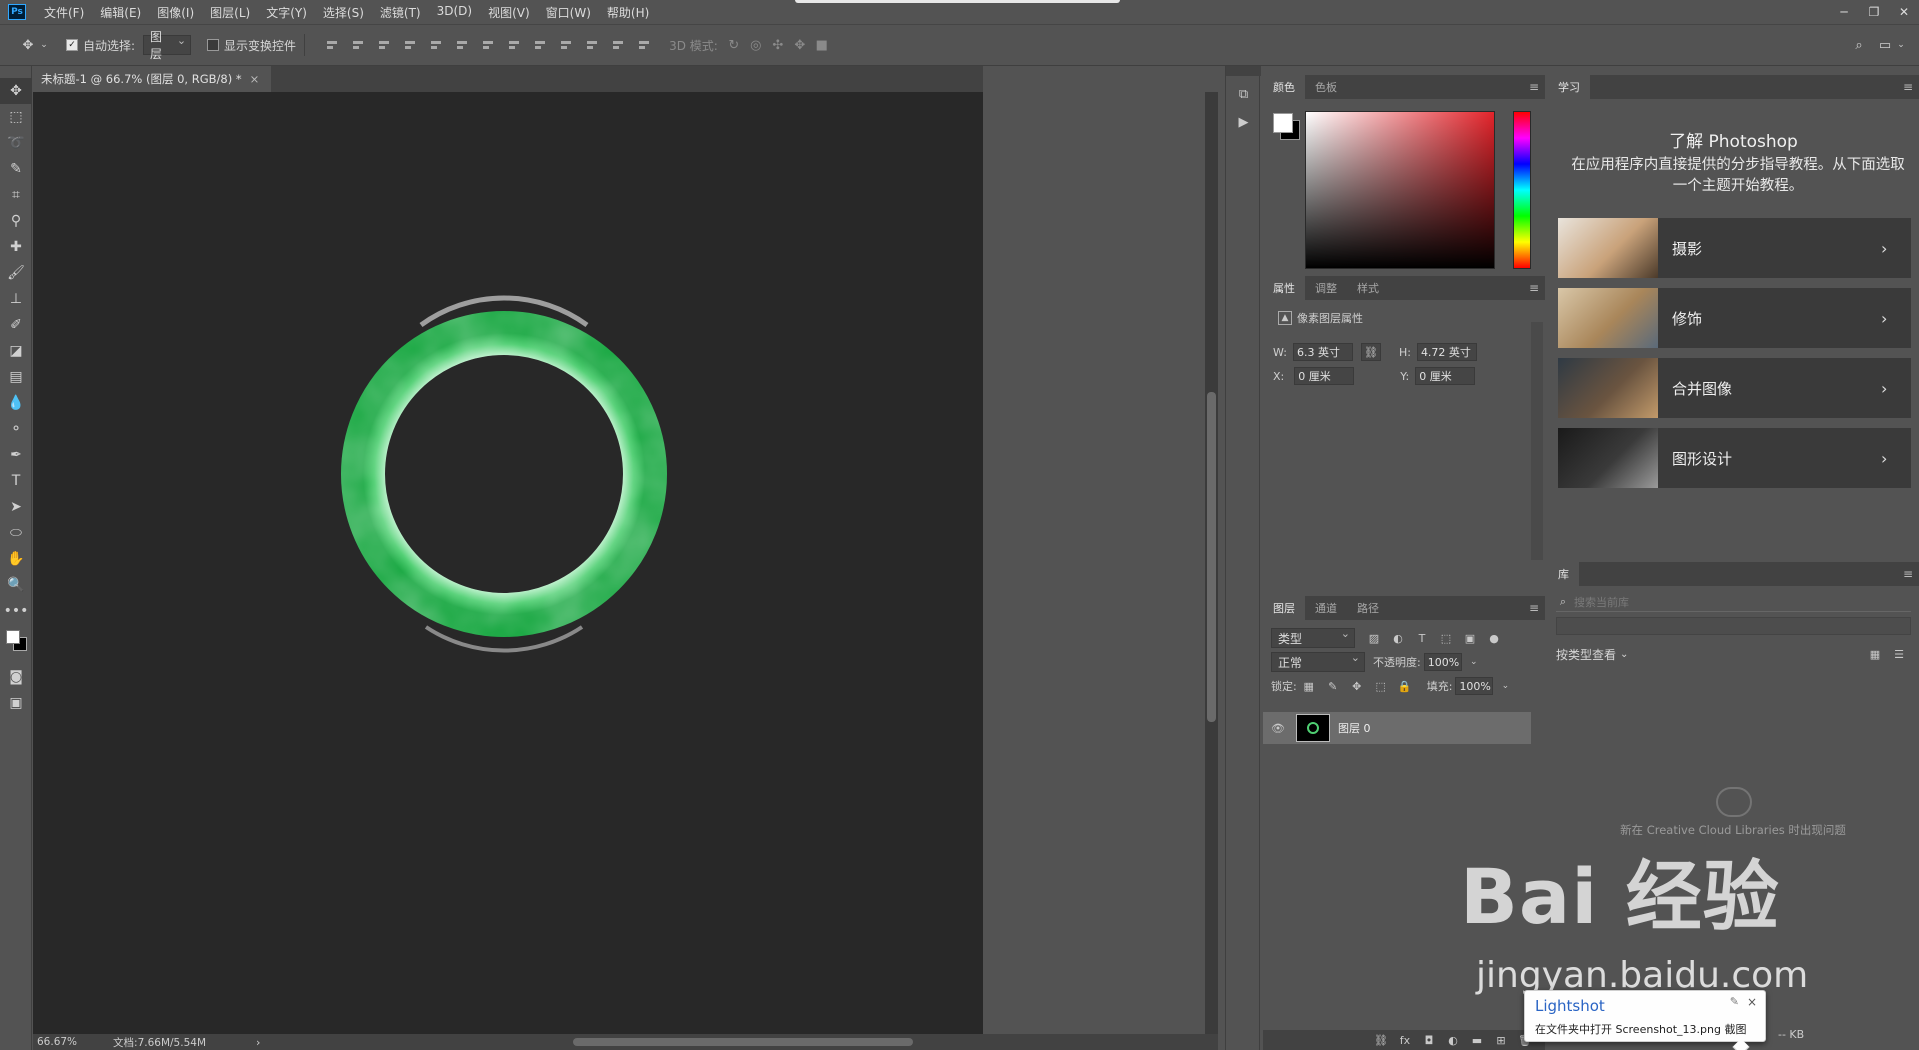 This screenshot has width=1919, height=1050. I want to click on filter-toggle-icon: ●, so click(1494, 638).